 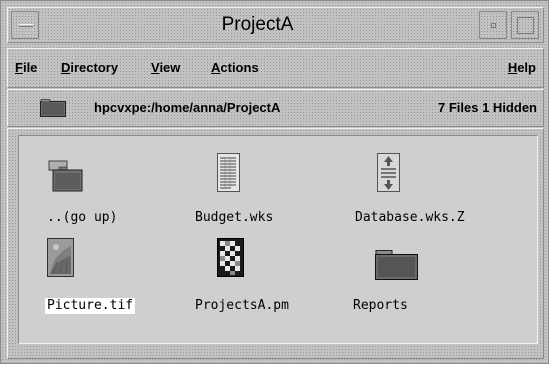 What do you see at coordinates (257, 24) in the screenshot?
I see `window-title: ProjectA` at bounding box center [257, 24].